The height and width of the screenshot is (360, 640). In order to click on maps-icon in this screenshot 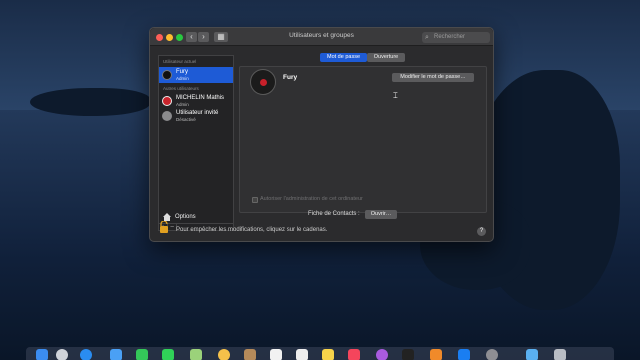, I will do `click(196, 354)`.